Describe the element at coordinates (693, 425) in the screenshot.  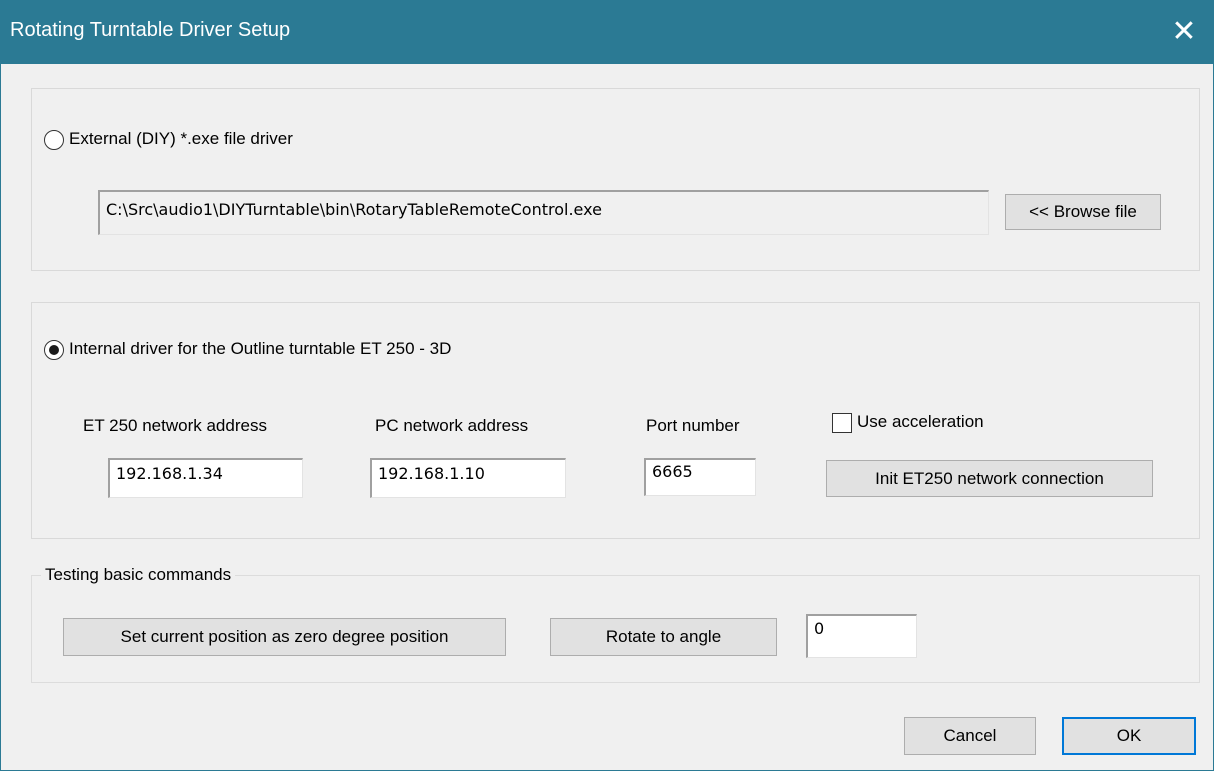
I see `port-number-label: Port number` at that location.